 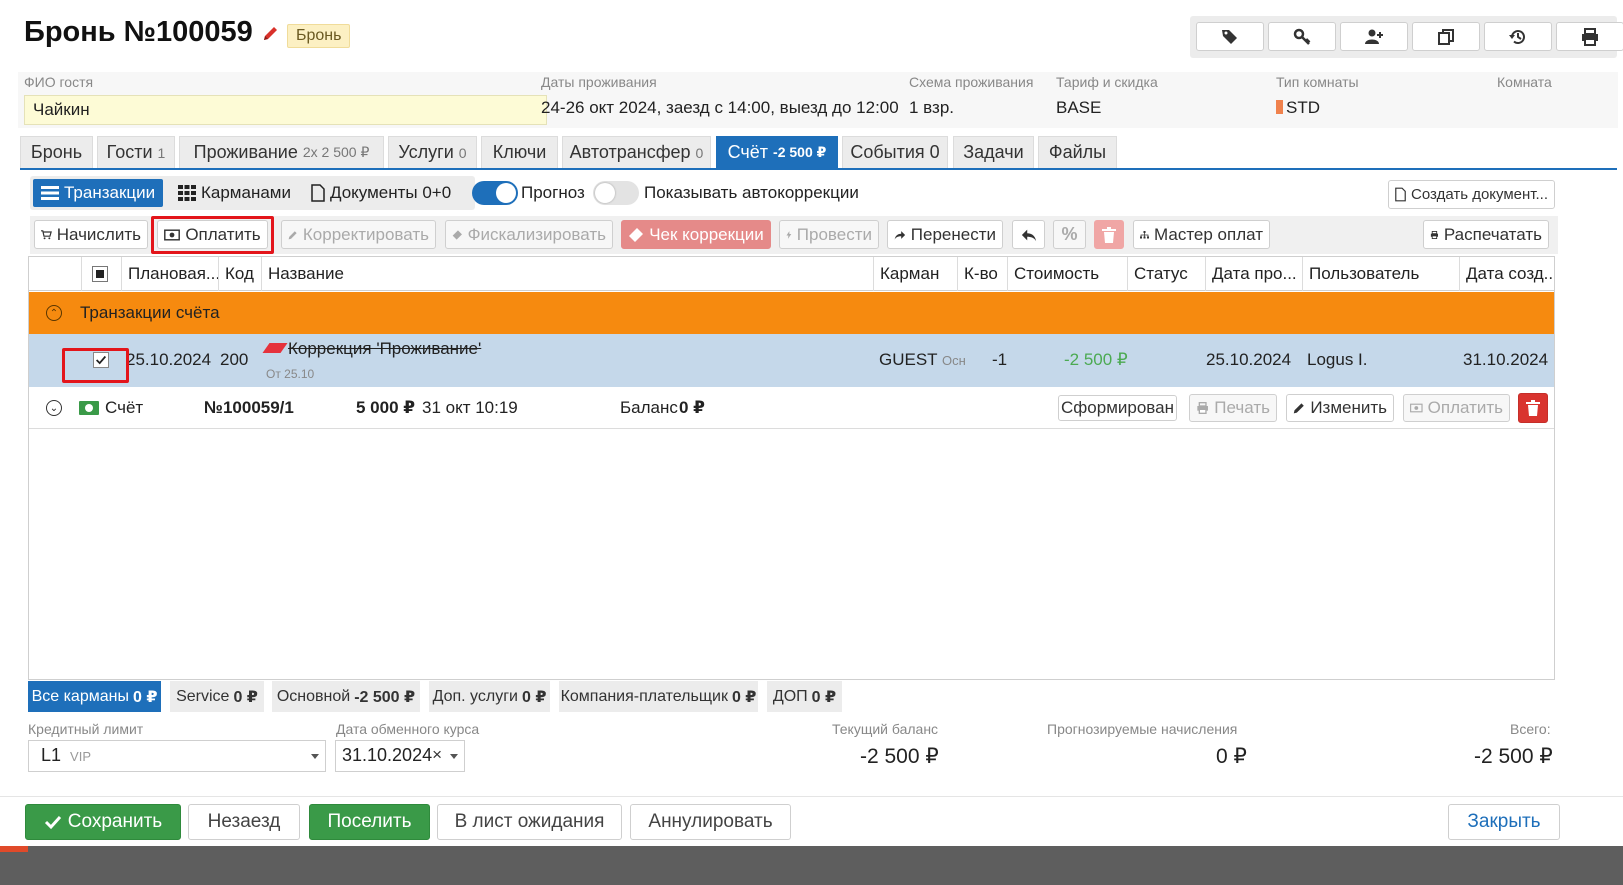 What do you see at coordinates (281, 152) in the screenshot?
I see `tab-stay: Проживание 2x 2 500 ₽` at bounding box center [281, 152].